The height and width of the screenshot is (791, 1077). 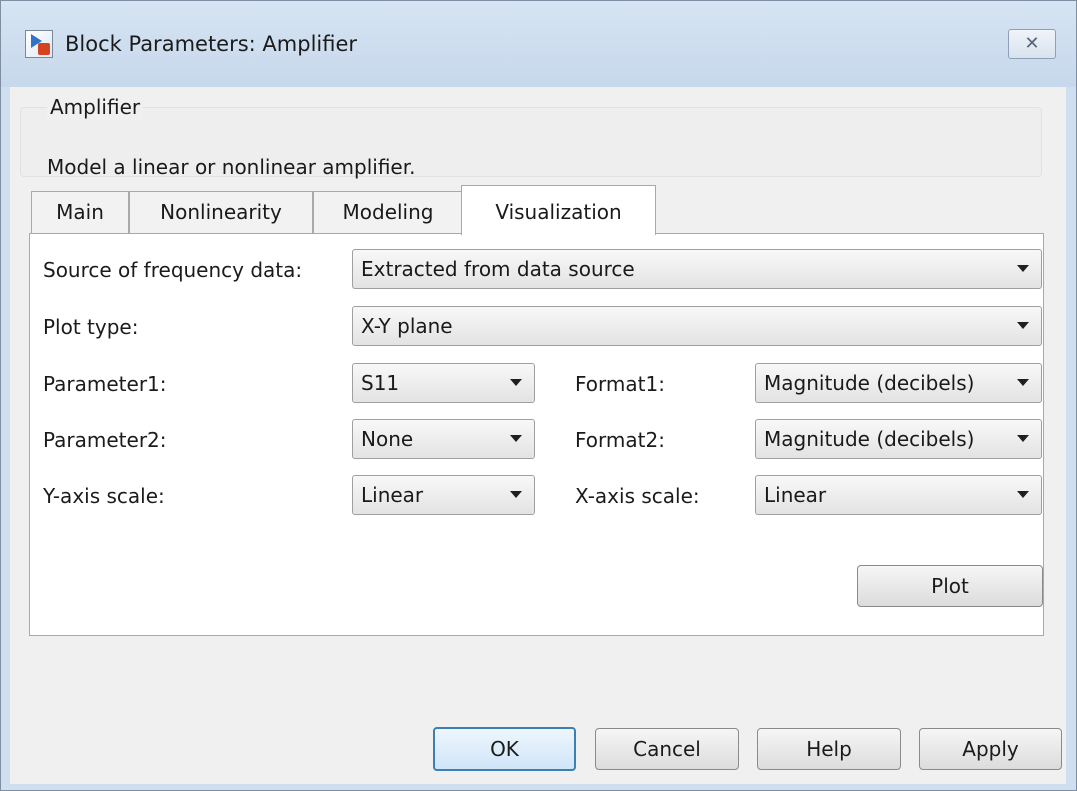 I want to click on simulink-block-icon, so click(x=39, y=44).